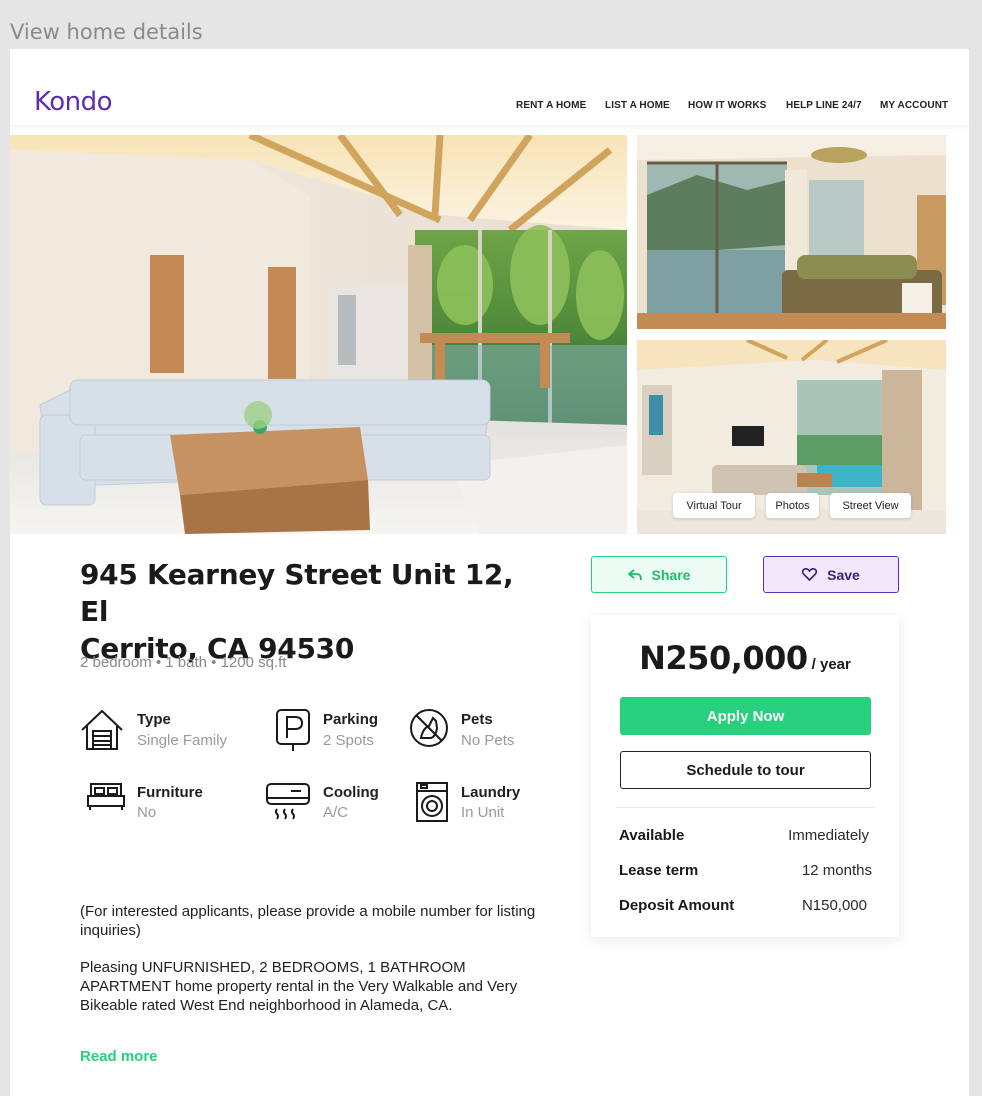 The height and width of the screenshot is (1096, 982). What do you see at coordinates (824, 105) in the screenshot?
I see `nav-help-line: HELP LINE 24/7` at bounding box center [824, 105].